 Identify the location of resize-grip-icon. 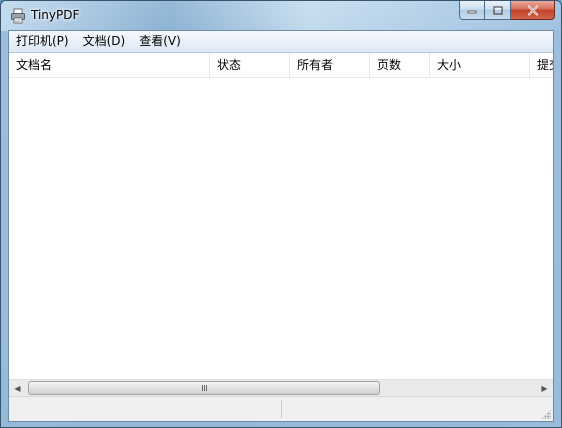
(546, 414).